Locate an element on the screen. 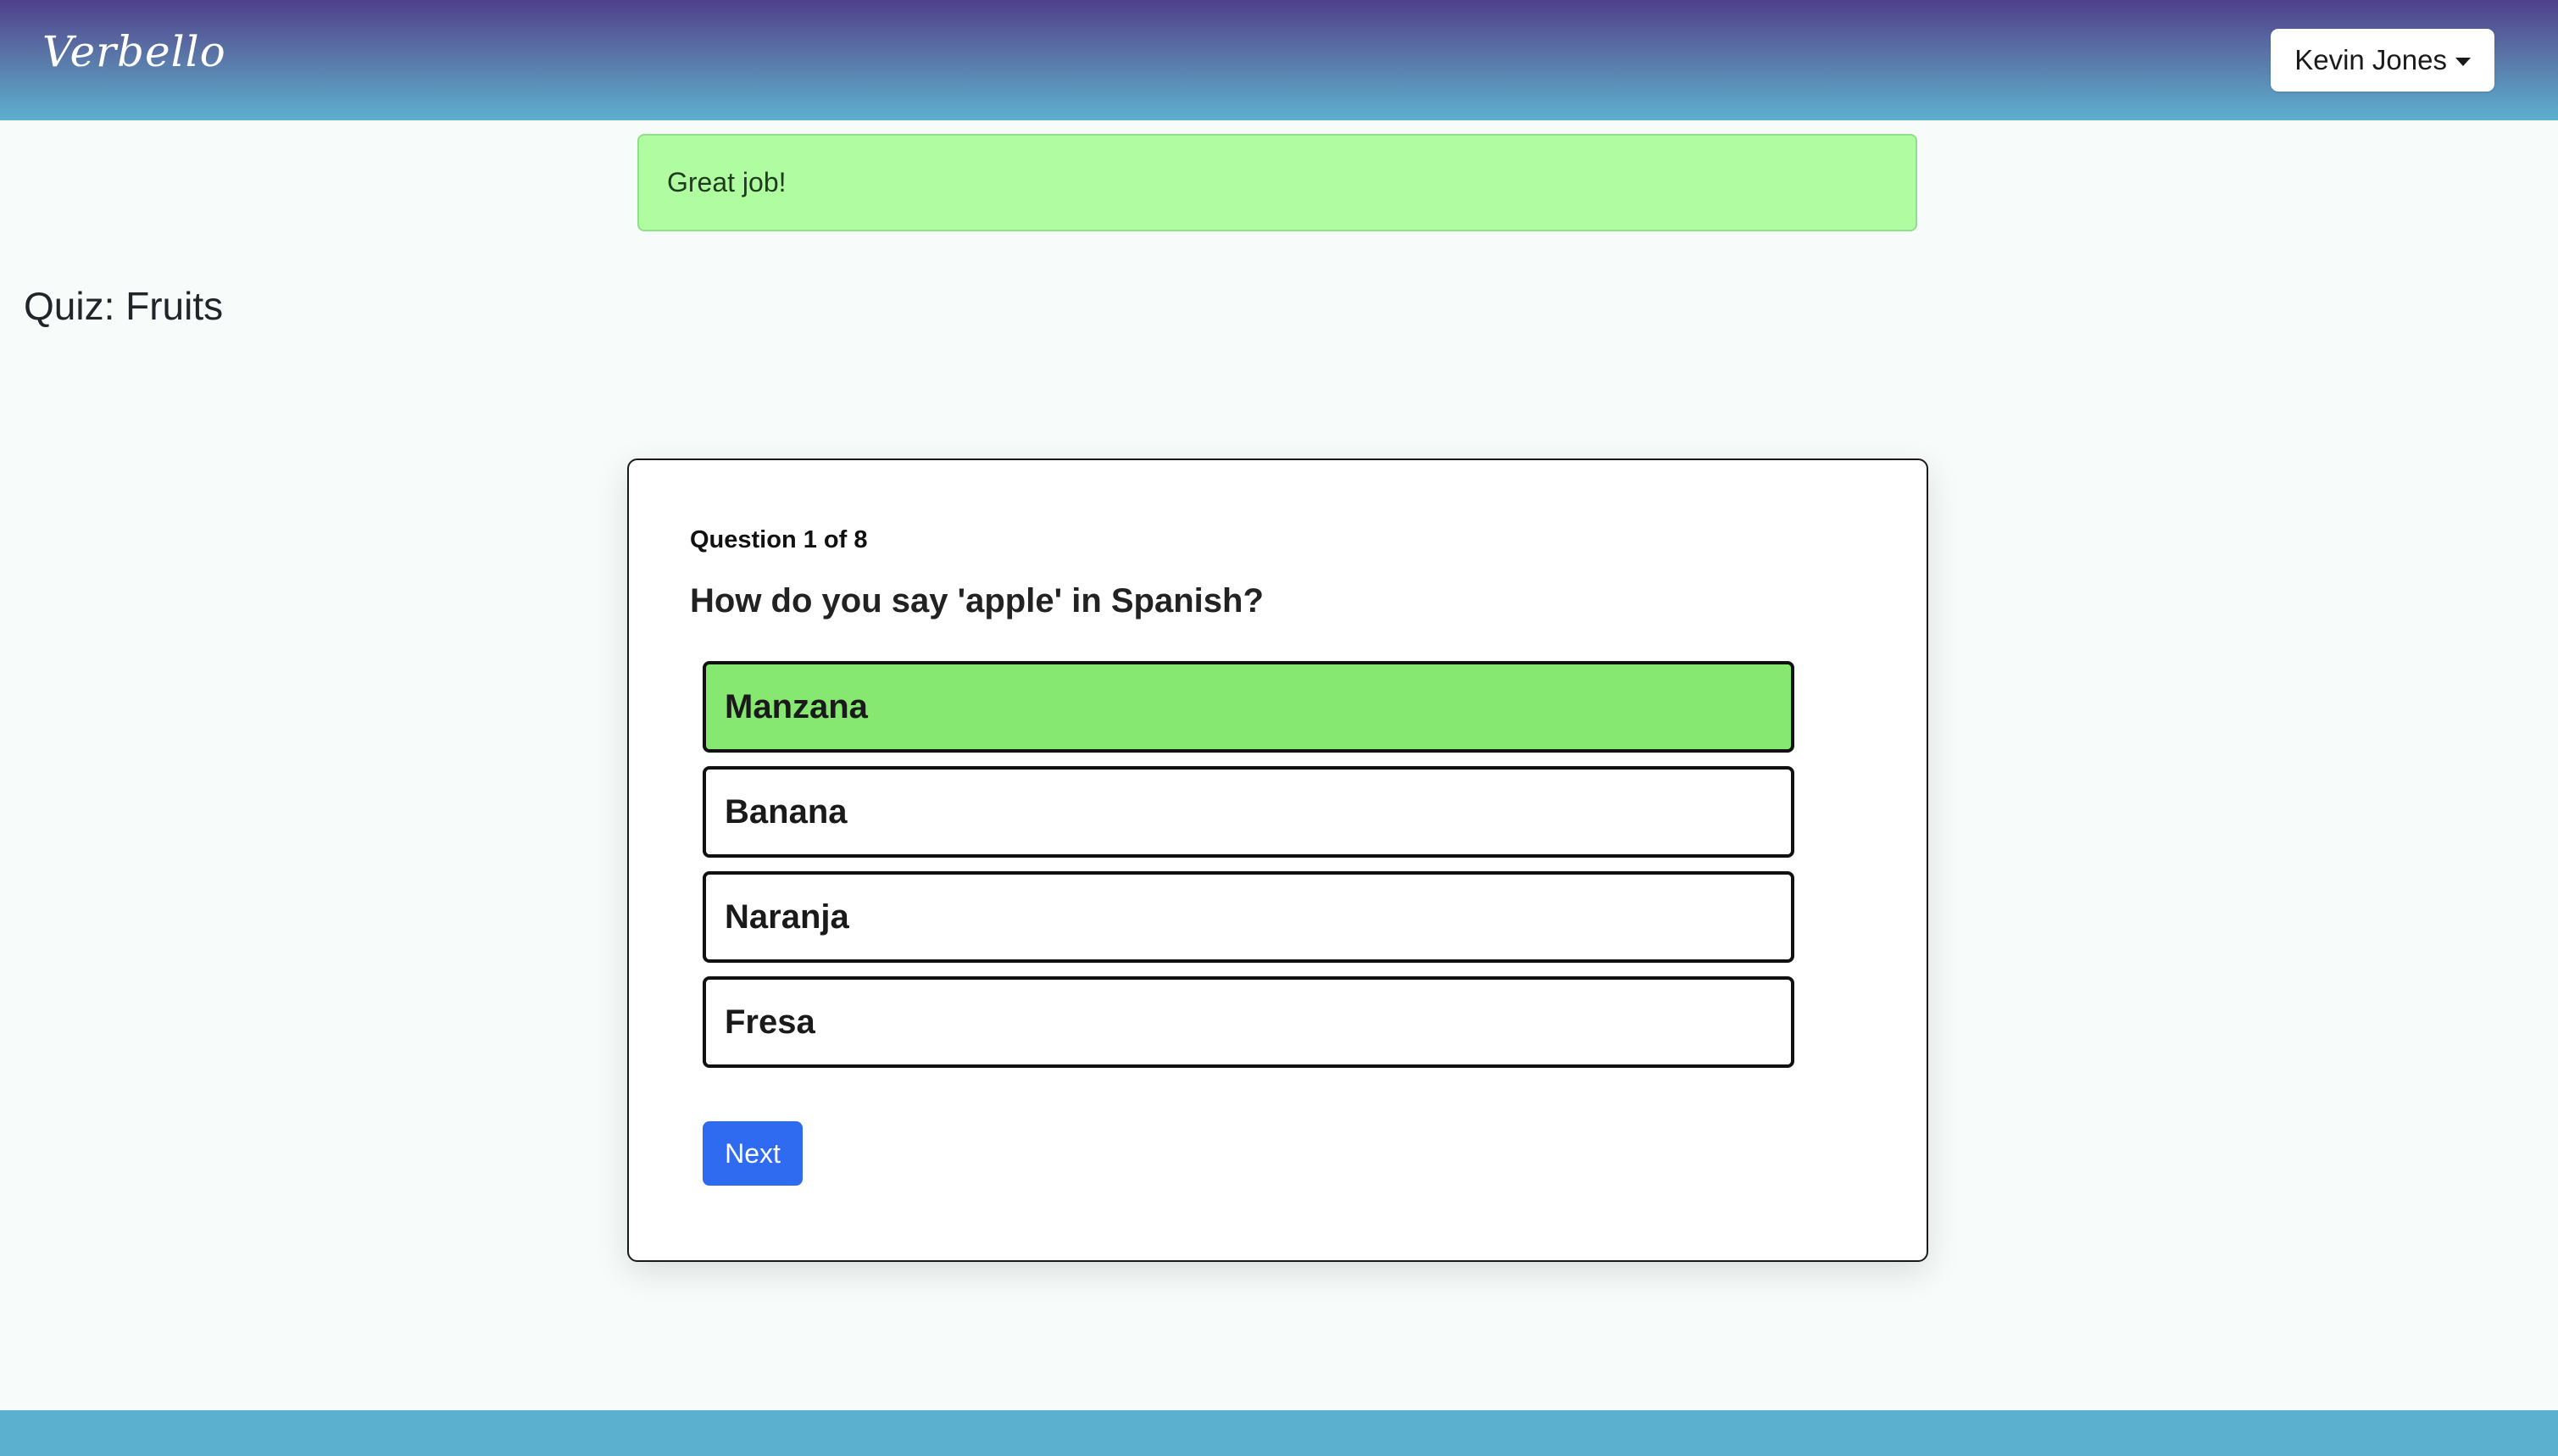 The height and width of the screenshot is (1456, 2558). user-name-label: Kevin Jones is located at coordinates (2370, 60).